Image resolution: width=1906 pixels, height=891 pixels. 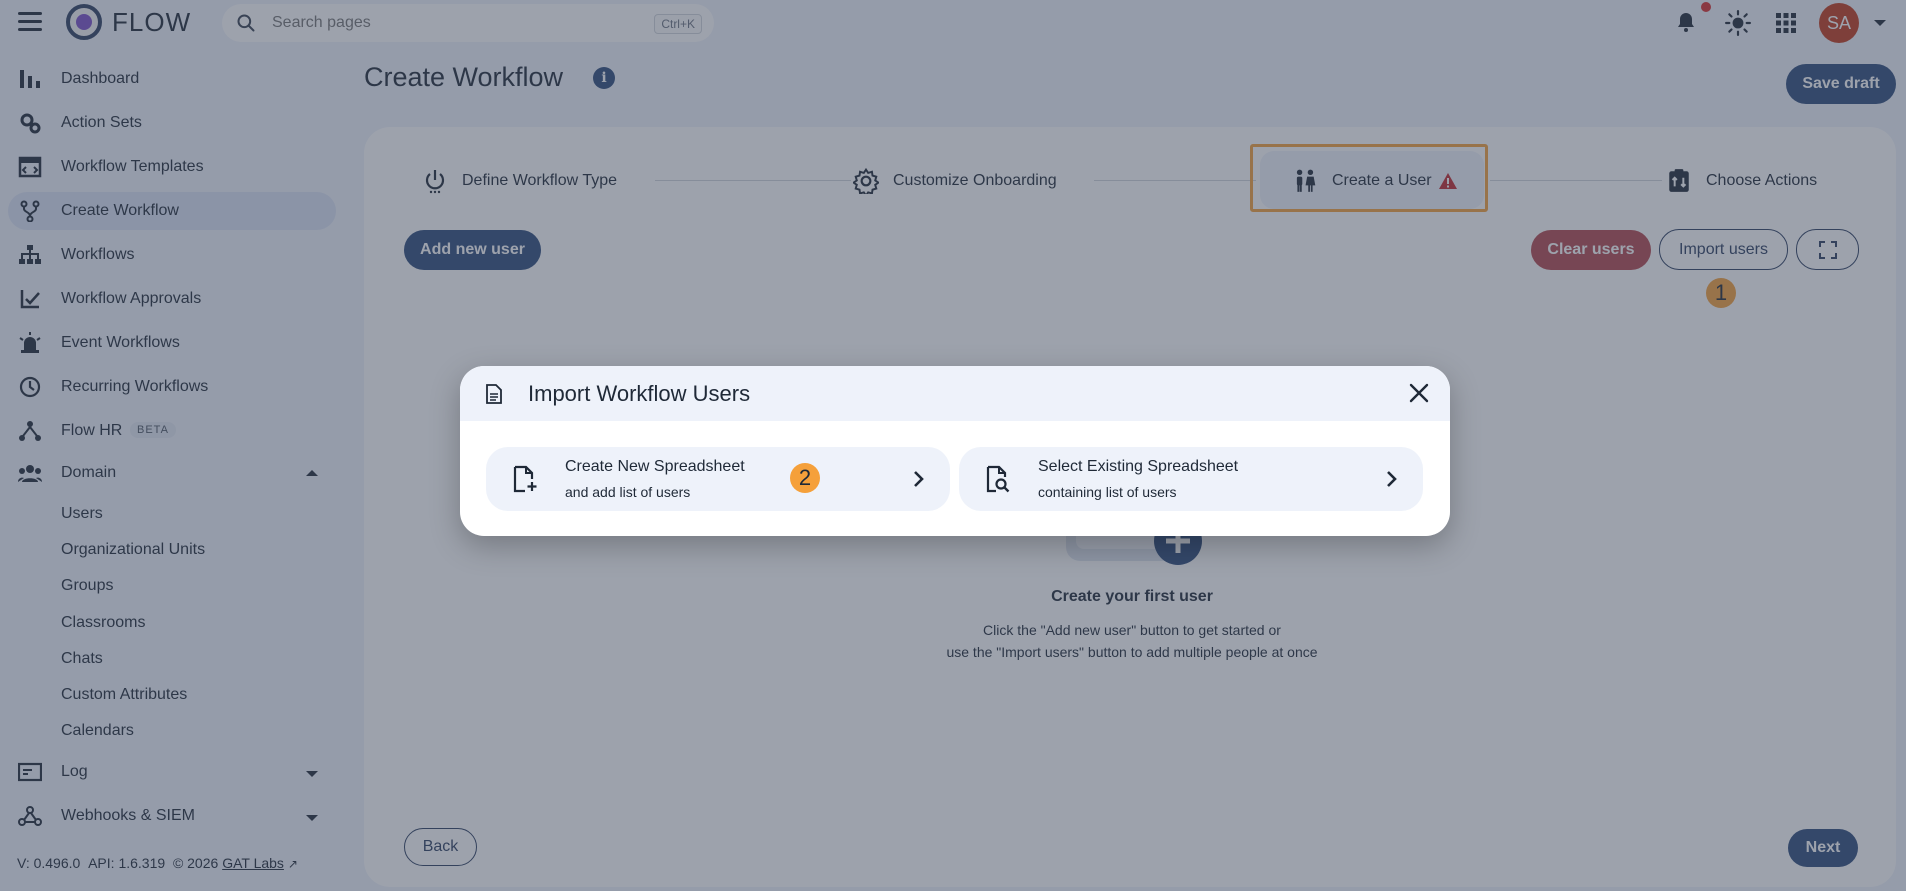 What do you see at coordinates (1138, 466) in the screenshot?
I see `option-title: Select Existing Spreadsheet` at bounding box center [1138, 466].